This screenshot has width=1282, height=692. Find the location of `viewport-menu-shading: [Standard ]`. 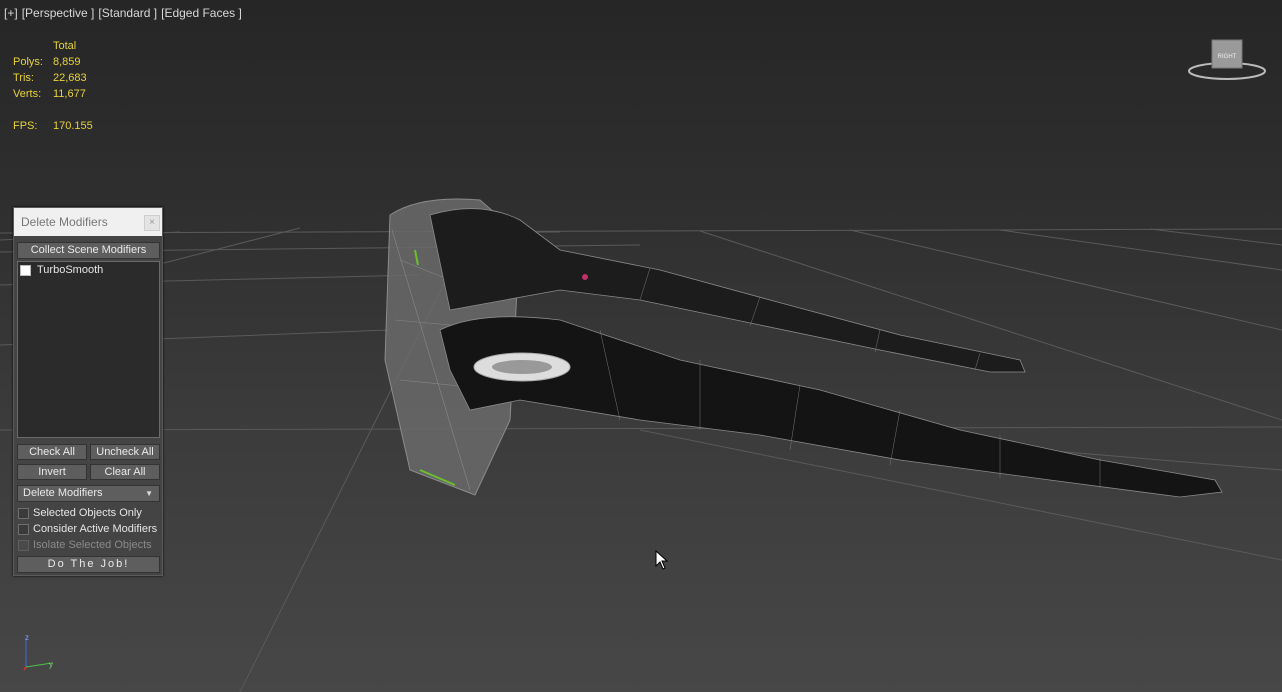

viewport-menu-shading: [Standard ] is located at coordinates (127, 13).